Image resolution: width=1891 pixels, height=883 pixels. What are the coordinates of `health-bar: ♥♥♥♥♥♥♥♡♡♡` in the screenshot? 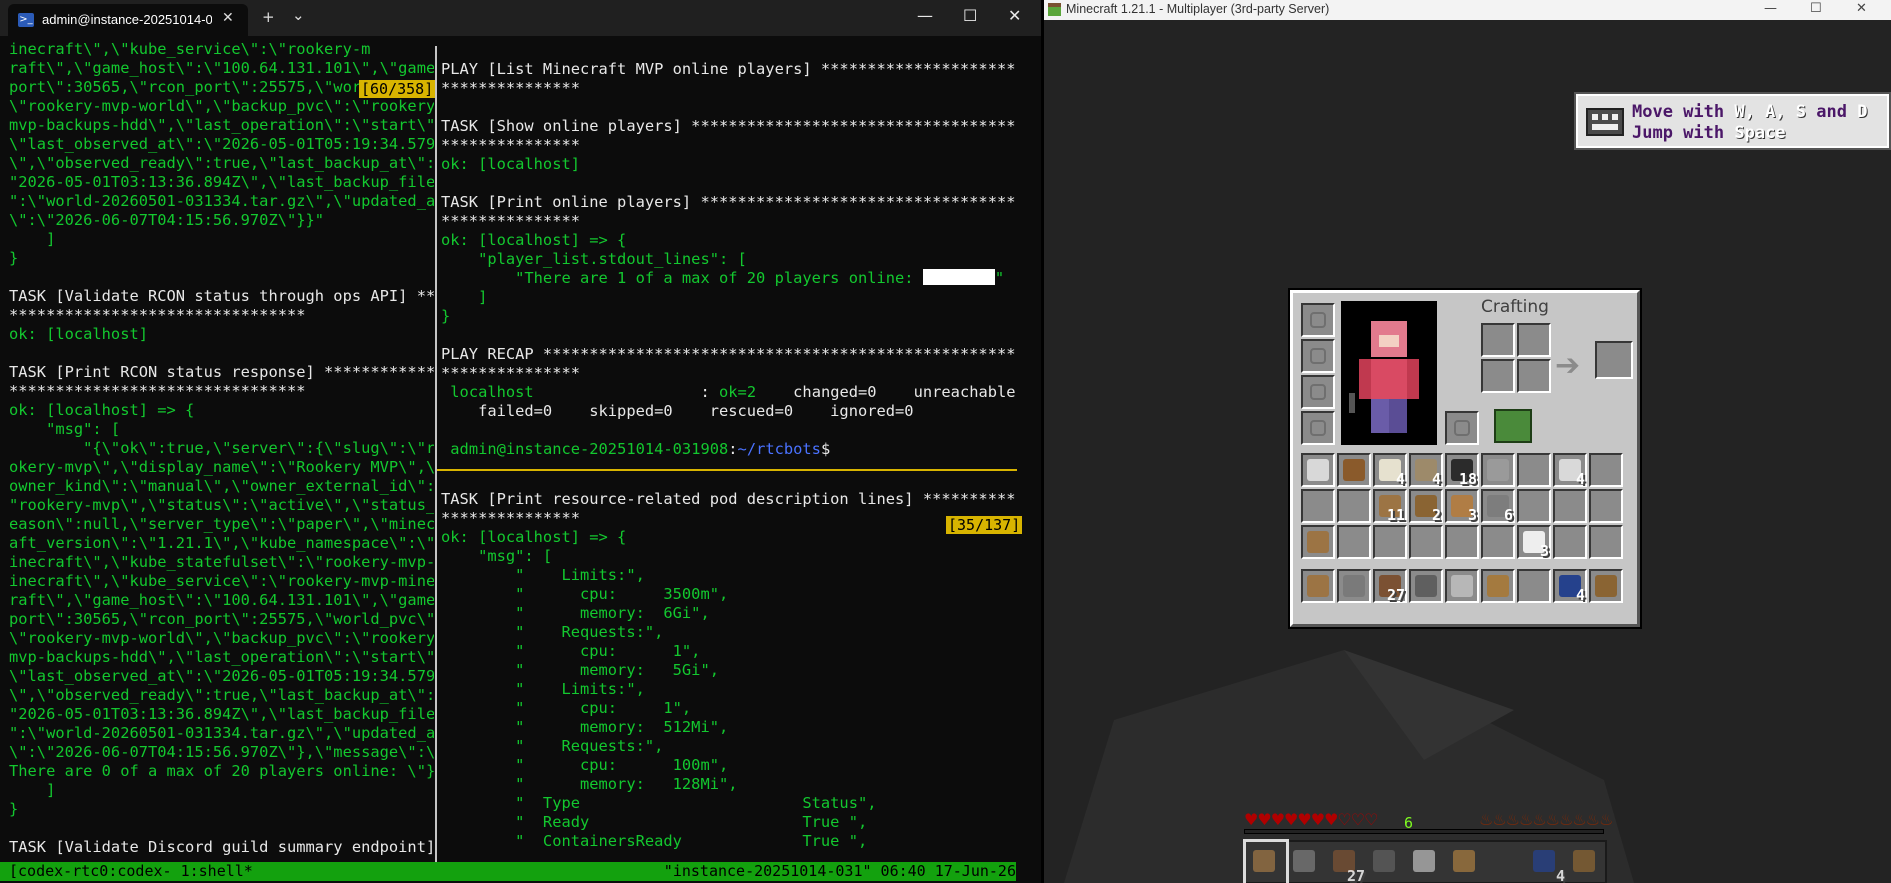 It's located at (1311, 819).